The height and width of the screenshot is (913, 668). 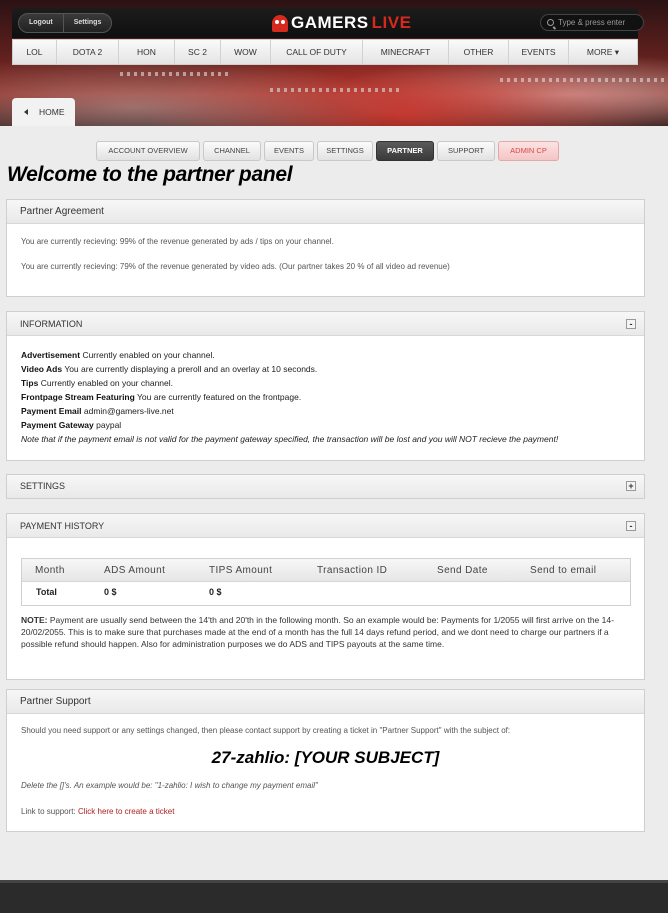 I want to click on support-link-label: Link to support:, so click(x=48, y=811).